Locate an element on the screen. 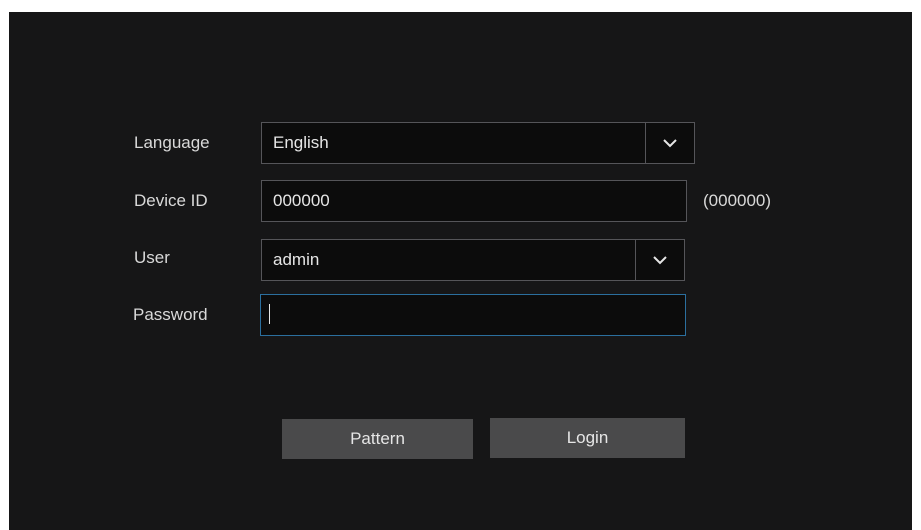  language-select: English is located at coordinates (478, 143).